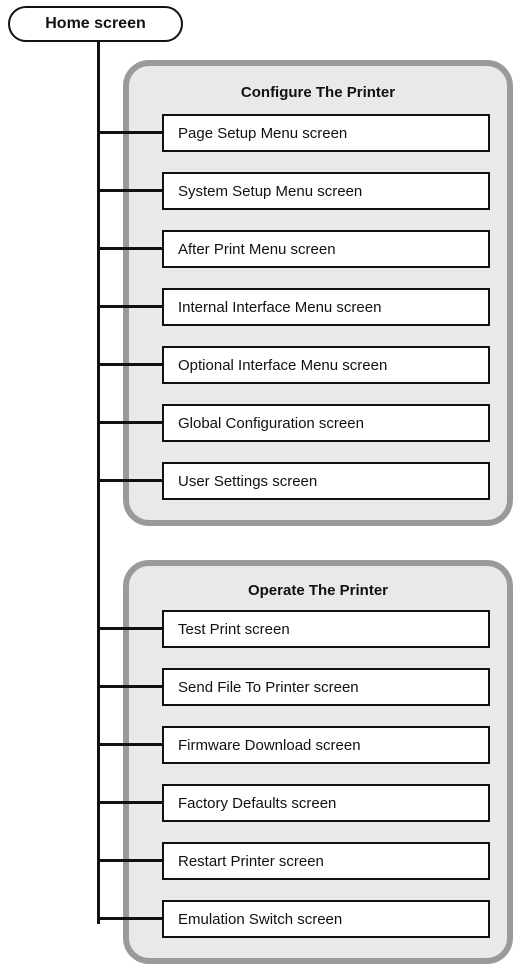 Image resolution: width=520 pixels, height=969 pixels. Describe the element at coordinates (318, 92) in the screenshot. I see `configure-group-title: Configure The Printer` at that location.